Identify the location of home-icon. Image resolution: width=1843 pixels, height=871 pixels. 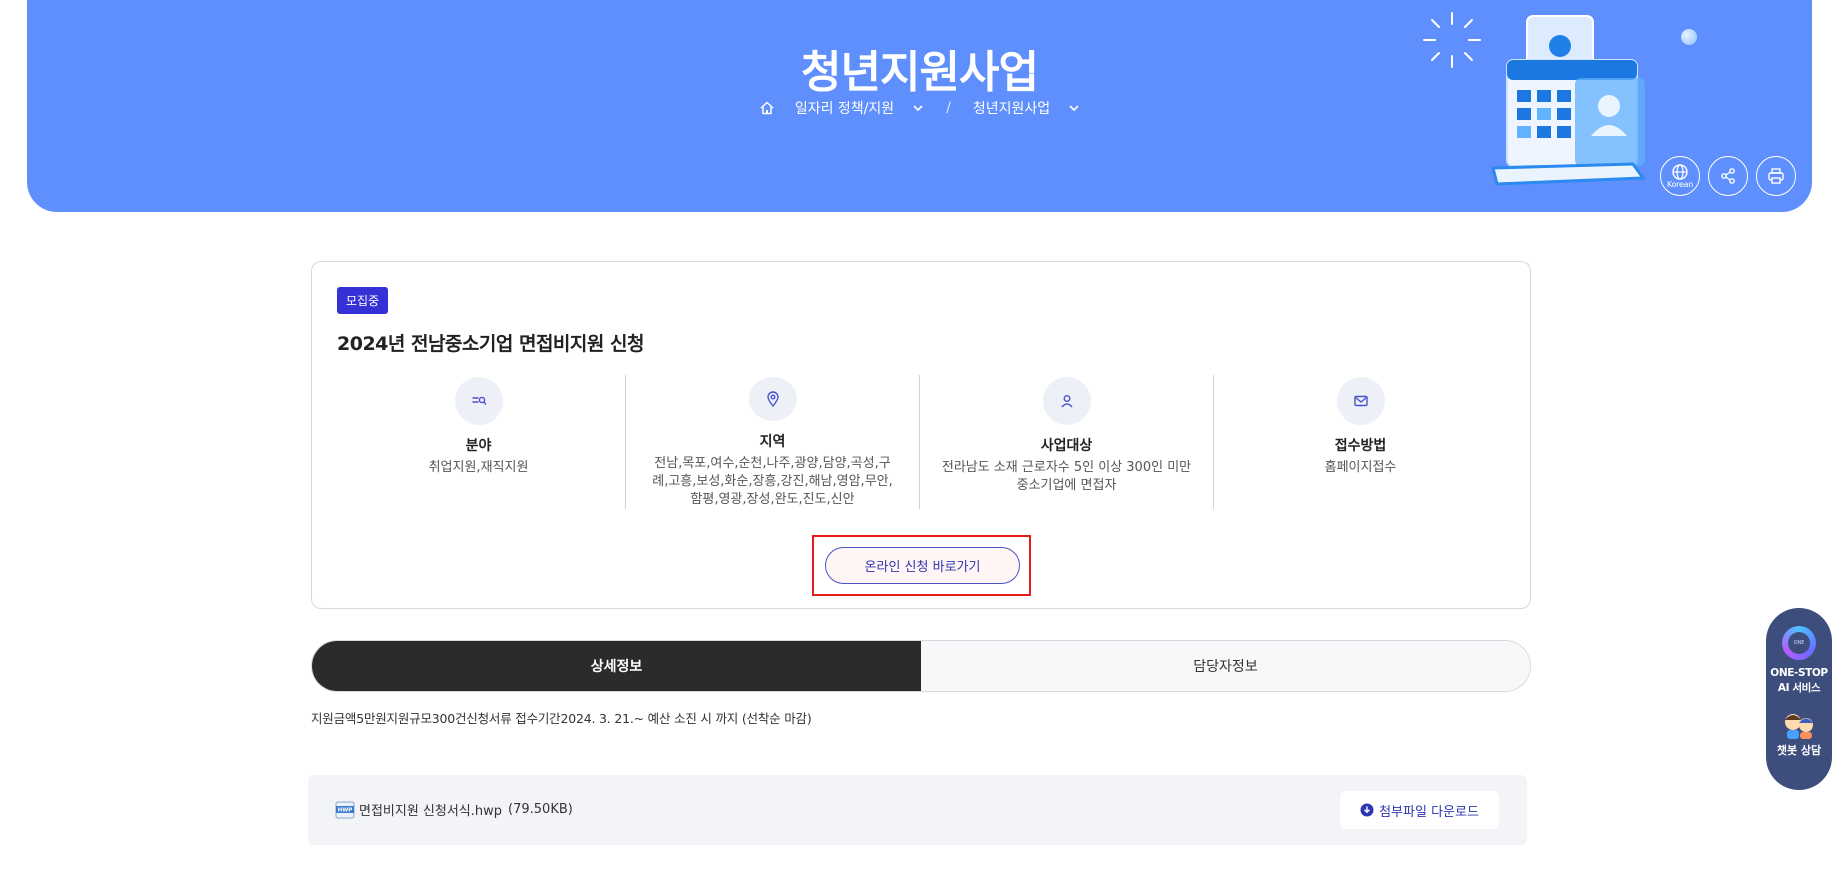
(767, 108).